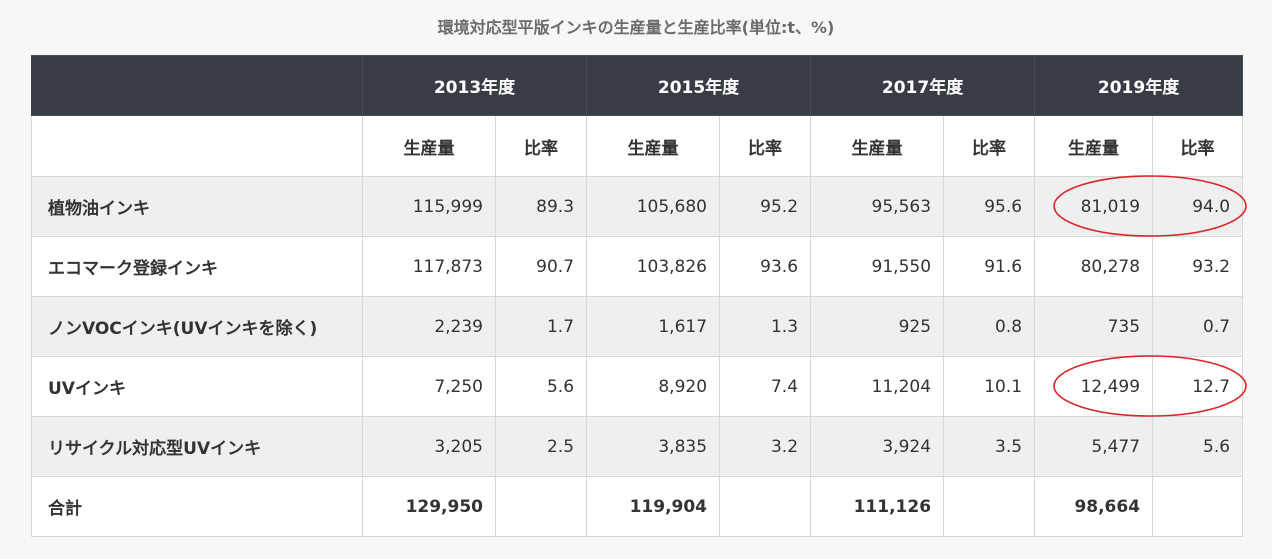 The image size is (1272, 559). I want to click on cell-value: 8,920, so click(653, 386).